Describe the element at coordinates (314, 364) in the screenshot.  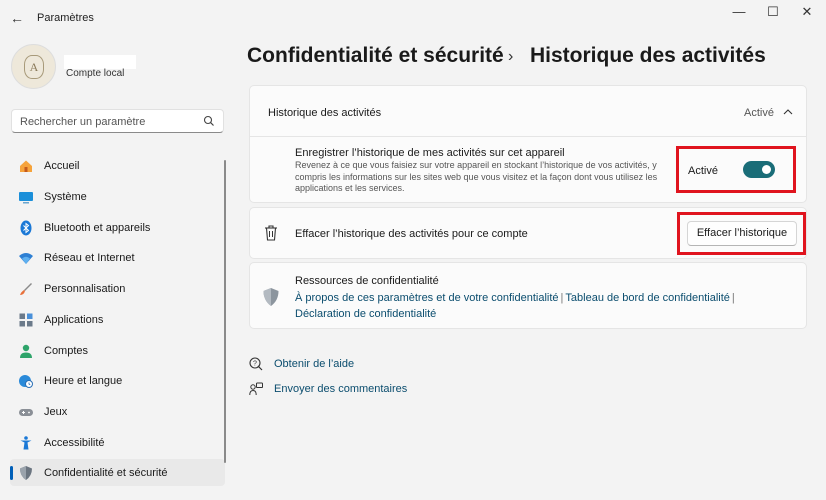
I see `get-help-link: Obtenir de l’aide` at that location.